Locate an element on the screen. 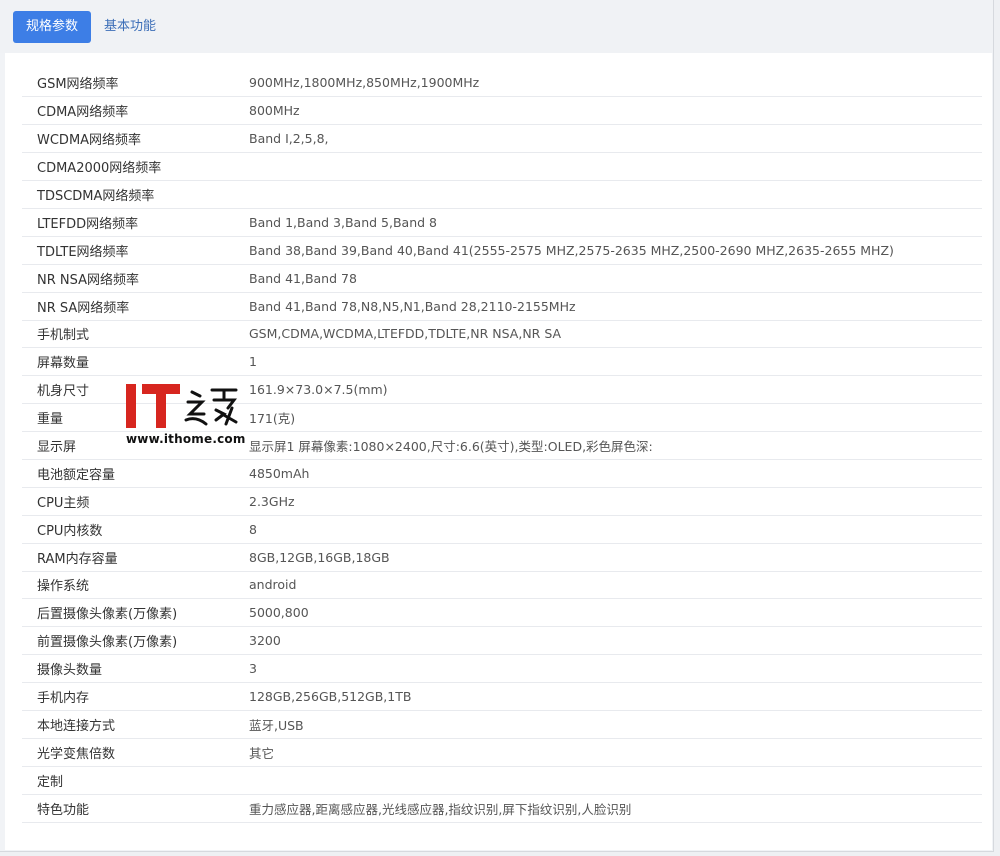 The height and width of the screenshot is (856, 1000). spec-value: 161.9×73.0×7.5(mm) is located at coordinates (318, 390).